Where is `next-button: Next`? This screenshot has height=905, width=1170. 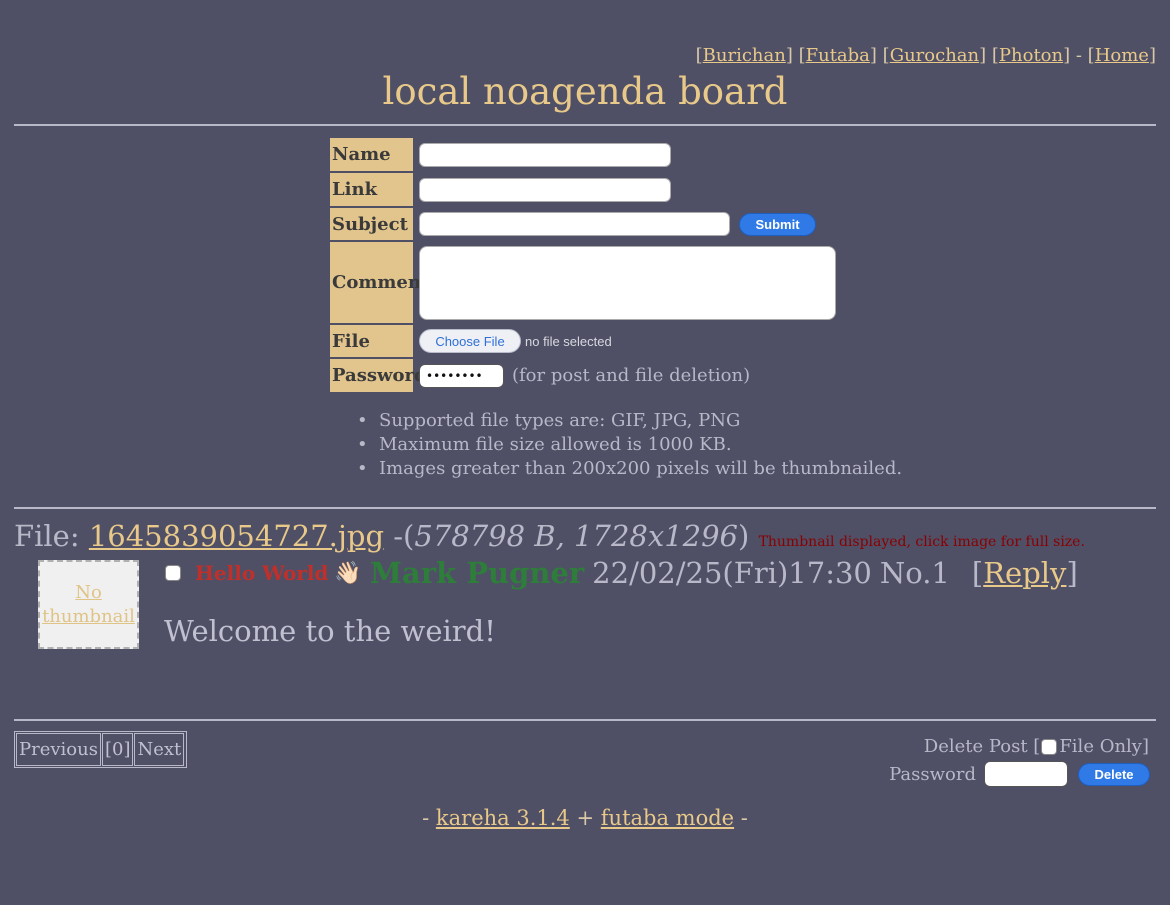
next-button: Next is located at coordinates (159, 749).